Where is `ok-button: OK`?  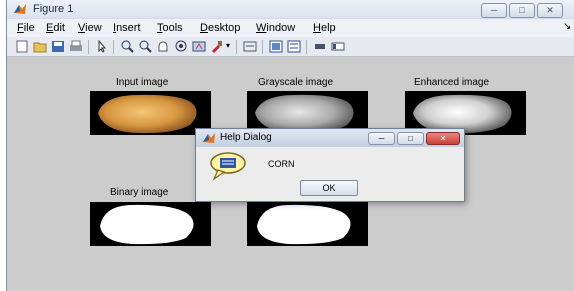 ok-button: OK is located at coordinates (329, 188).